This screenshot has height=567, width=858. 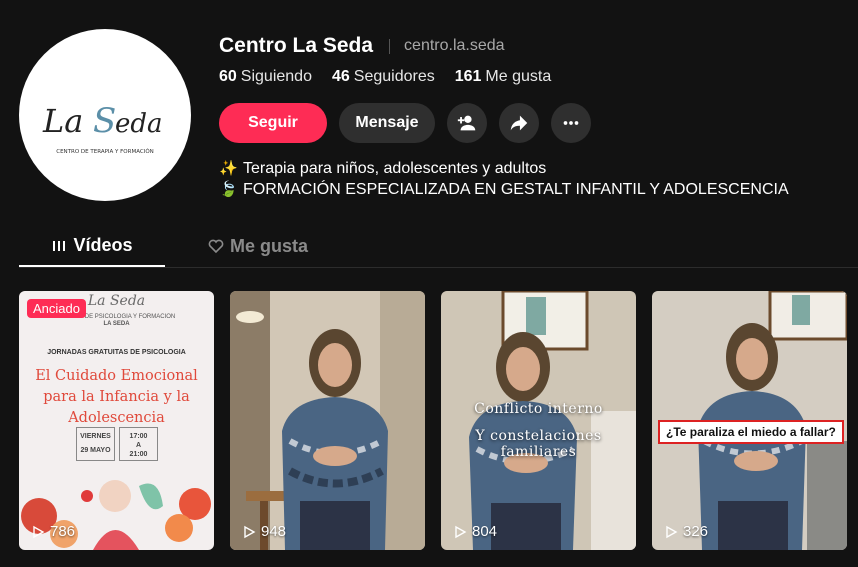 What do you see at coordinates (103, 245) in the screenshot?
I see `tab-videos-label: Vídeos` at bounding box center [103, 245].